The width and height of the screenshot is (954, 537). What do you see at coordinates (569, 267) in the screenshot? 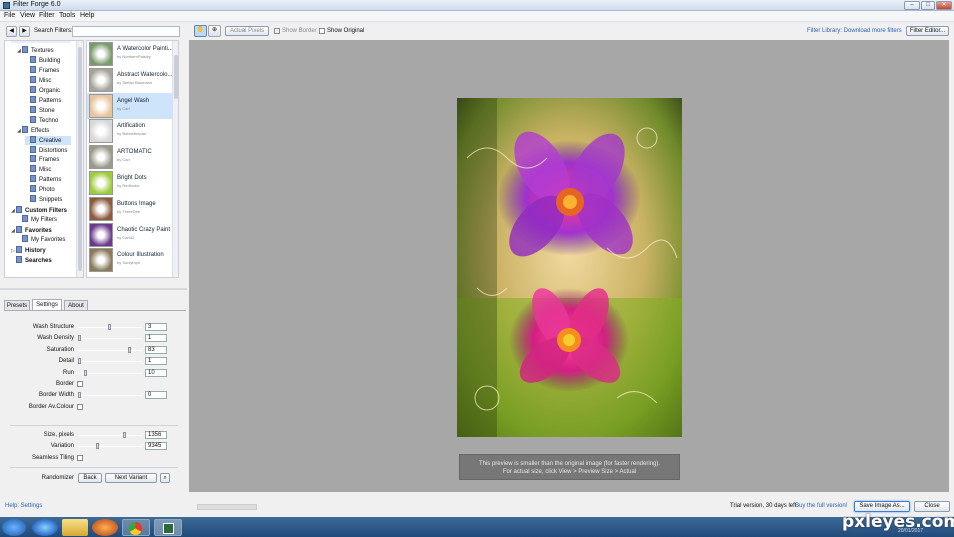
I see `preview-image` at bounding box center [569, 267].